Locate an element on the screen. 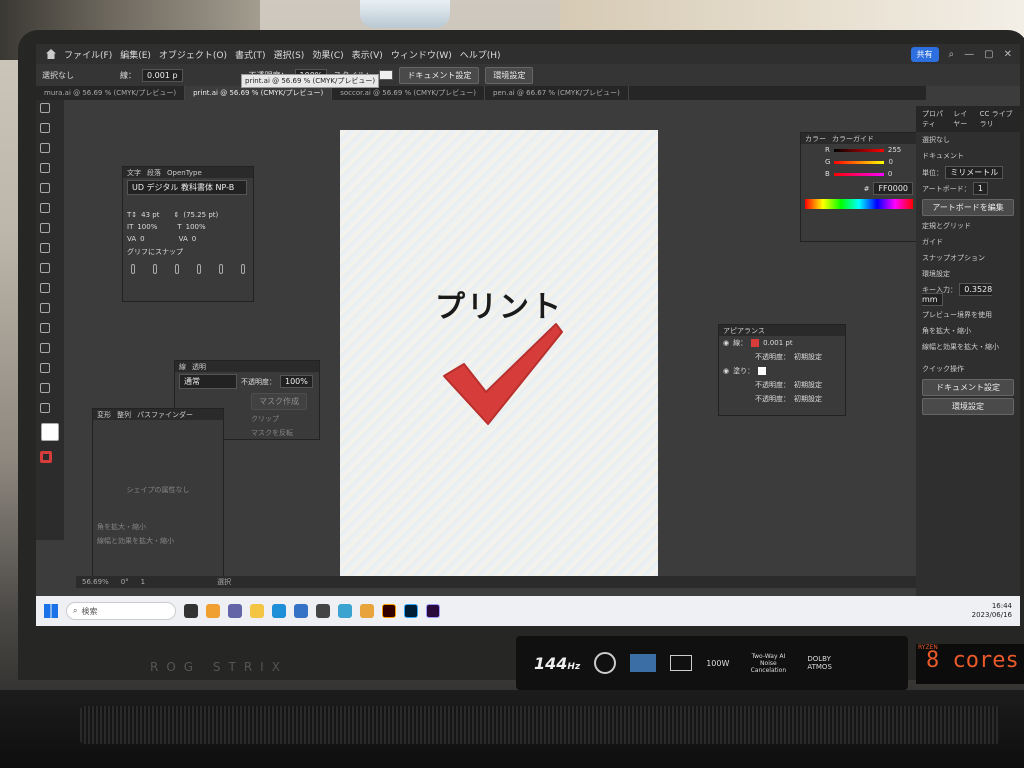 This screenshot has height=768, width=1024. appearance-fill-opacity-value: 初期設定 is located at coordinates (808, 385).